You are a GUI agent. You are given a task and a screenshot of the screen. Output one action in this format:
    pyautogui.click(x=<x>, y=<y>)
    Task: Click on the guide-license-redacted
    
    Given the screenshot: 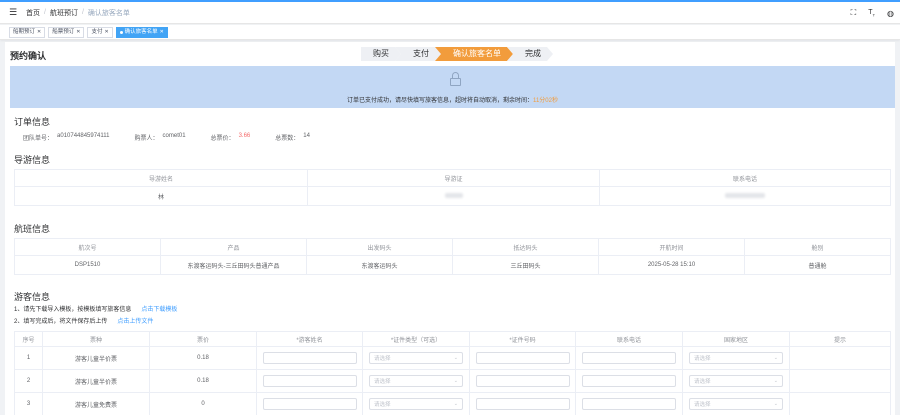 What is the action you would take?
    pyautogui.click(x=453, y=196)
    